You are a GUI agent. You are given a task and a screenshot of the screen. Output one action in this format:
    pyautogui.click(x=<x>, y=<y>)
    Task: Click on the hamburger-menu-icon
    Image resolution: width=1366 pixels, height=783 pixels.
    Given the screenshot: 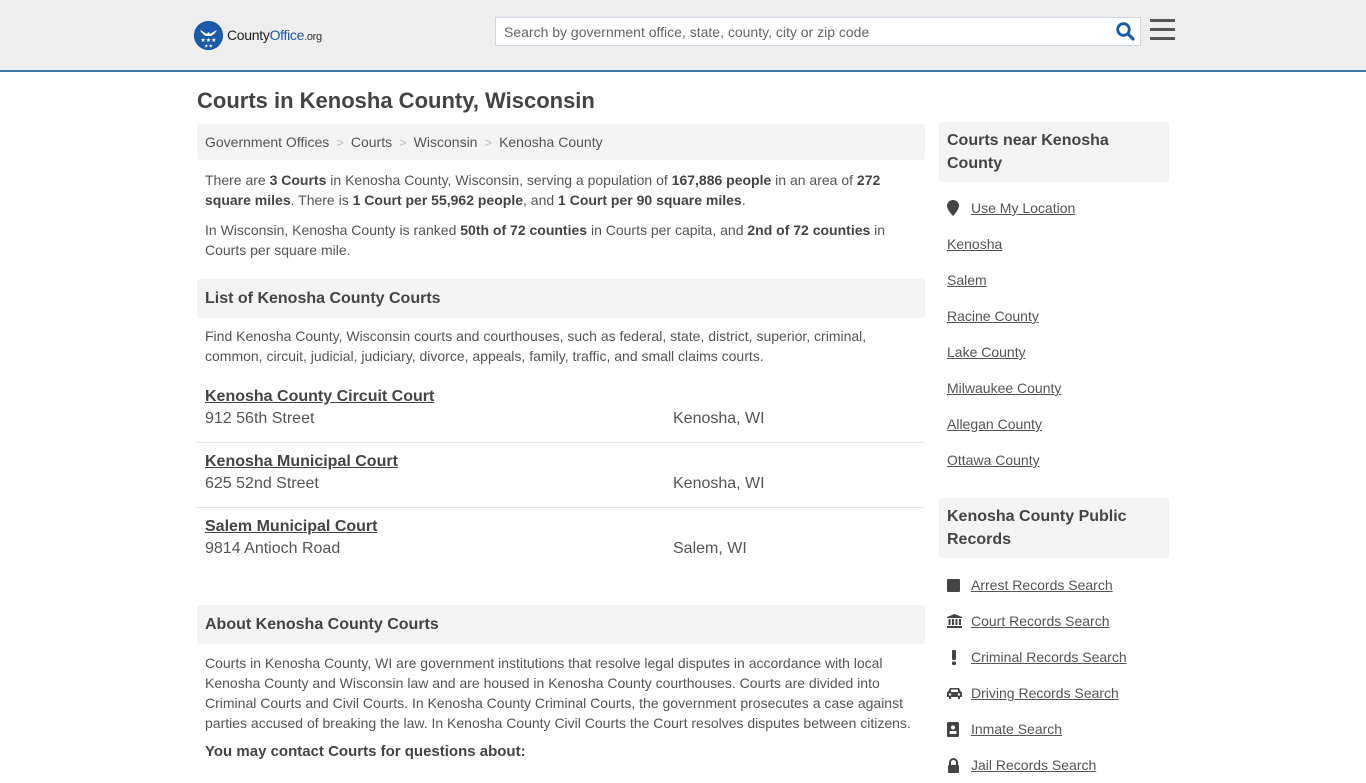 What is the action you would take?
    pyautogui.click(x=1162, y=30)
    